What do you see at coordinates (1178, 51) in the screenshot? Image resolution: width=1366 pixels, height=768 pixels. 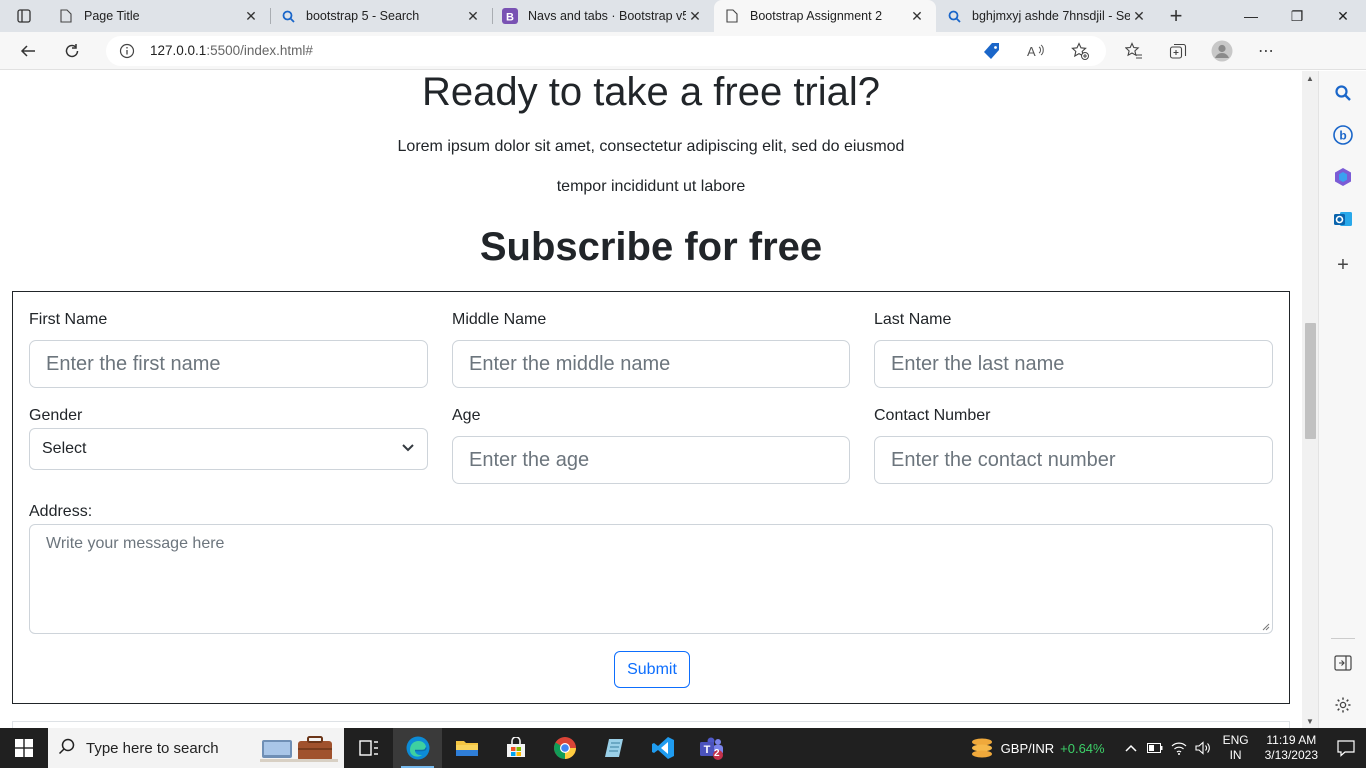 I see `collections-icon` at bounding box center [1178, 51].